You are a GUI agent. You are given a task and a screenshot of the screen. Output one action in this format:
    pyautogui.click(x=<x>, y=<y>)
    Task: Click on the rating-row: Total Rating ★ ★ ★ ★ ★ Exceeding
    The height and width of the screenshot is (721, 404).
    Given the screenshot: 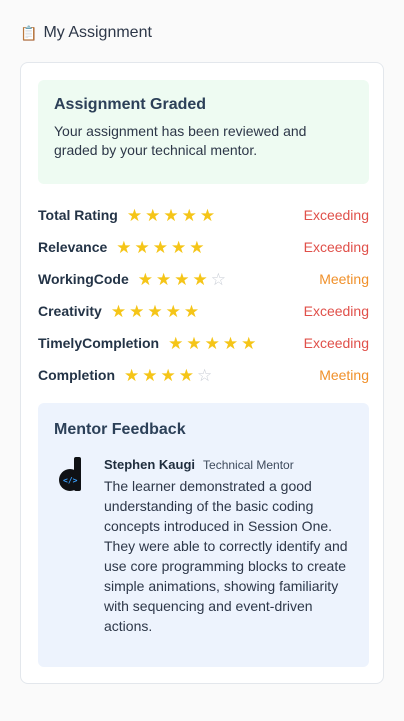 What is the action you would take?
    pyautogui.click(x=203, y=215)
    